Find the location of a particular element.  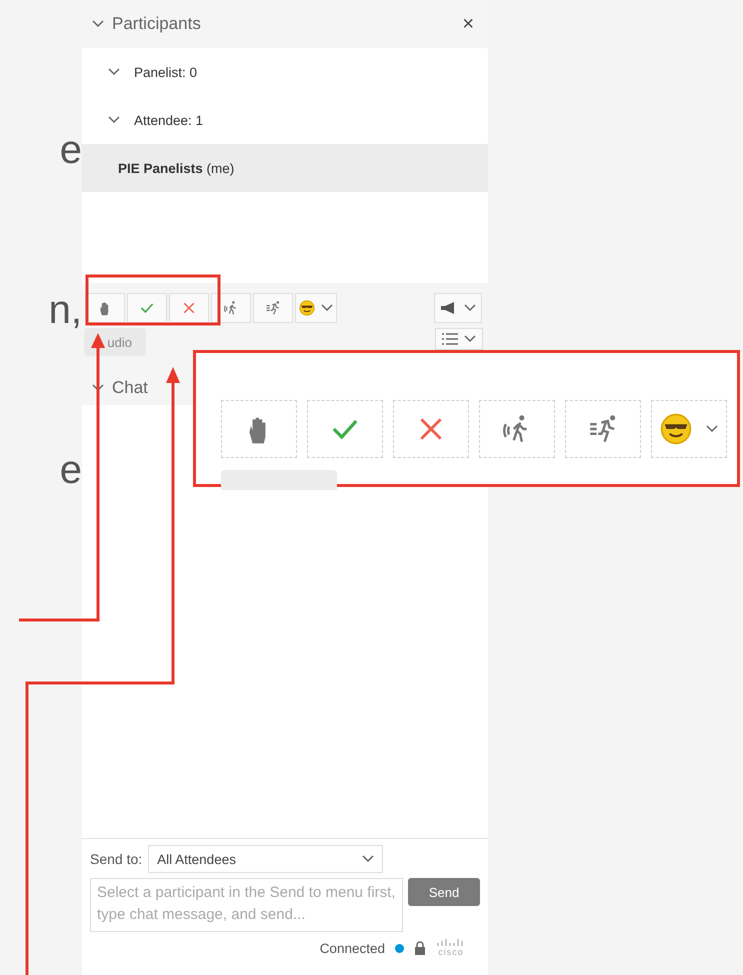

lock-icon is located at coordinates (420, 948).